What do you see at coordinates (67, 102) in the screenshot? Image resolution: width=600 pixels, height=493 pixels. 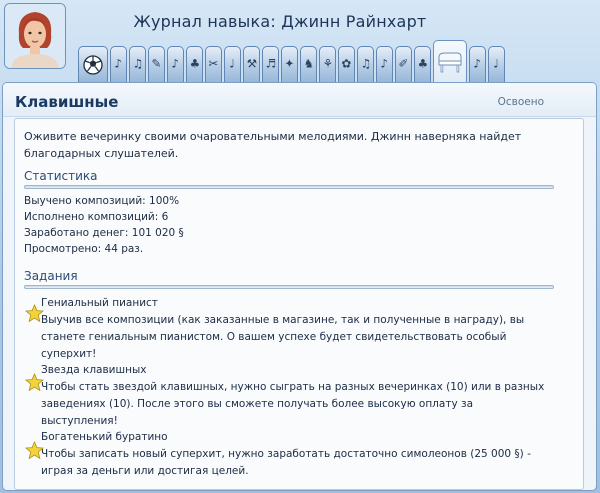 I see `skill-name: Клавишные` at bounding box center [67, 102].